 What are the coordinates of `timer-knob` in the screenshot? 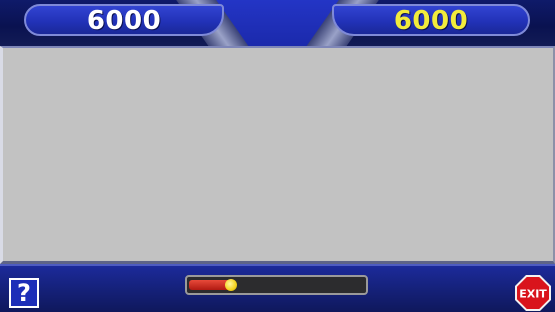 It's located at (231, 285).